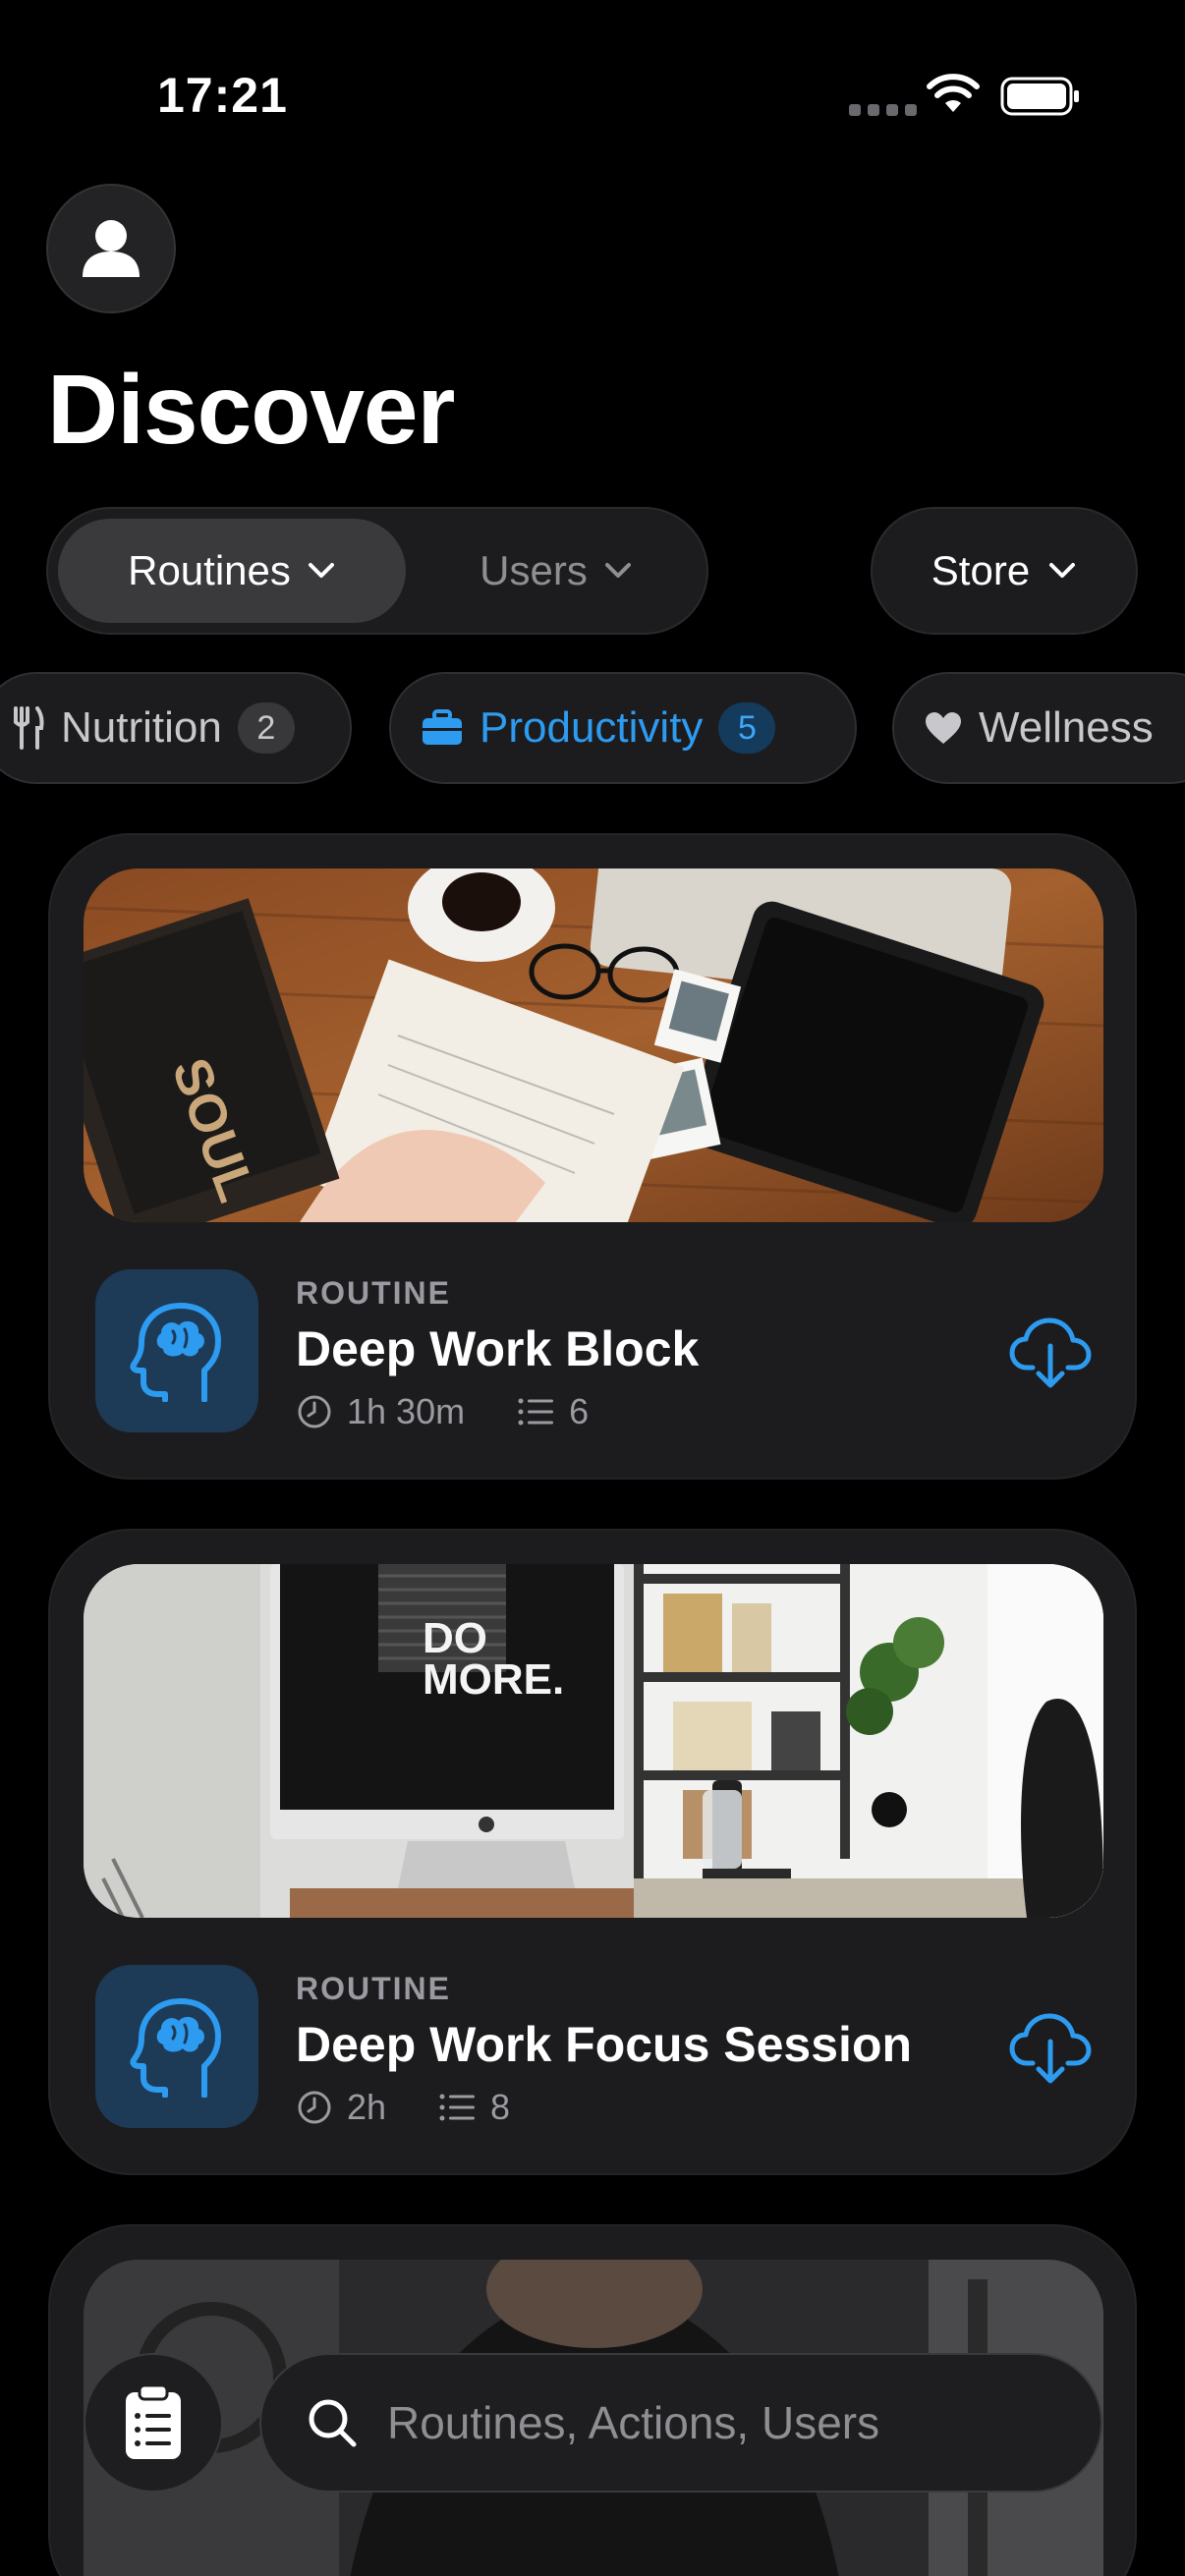  I want to click on cellular-signal-icon, so click(883, 110).